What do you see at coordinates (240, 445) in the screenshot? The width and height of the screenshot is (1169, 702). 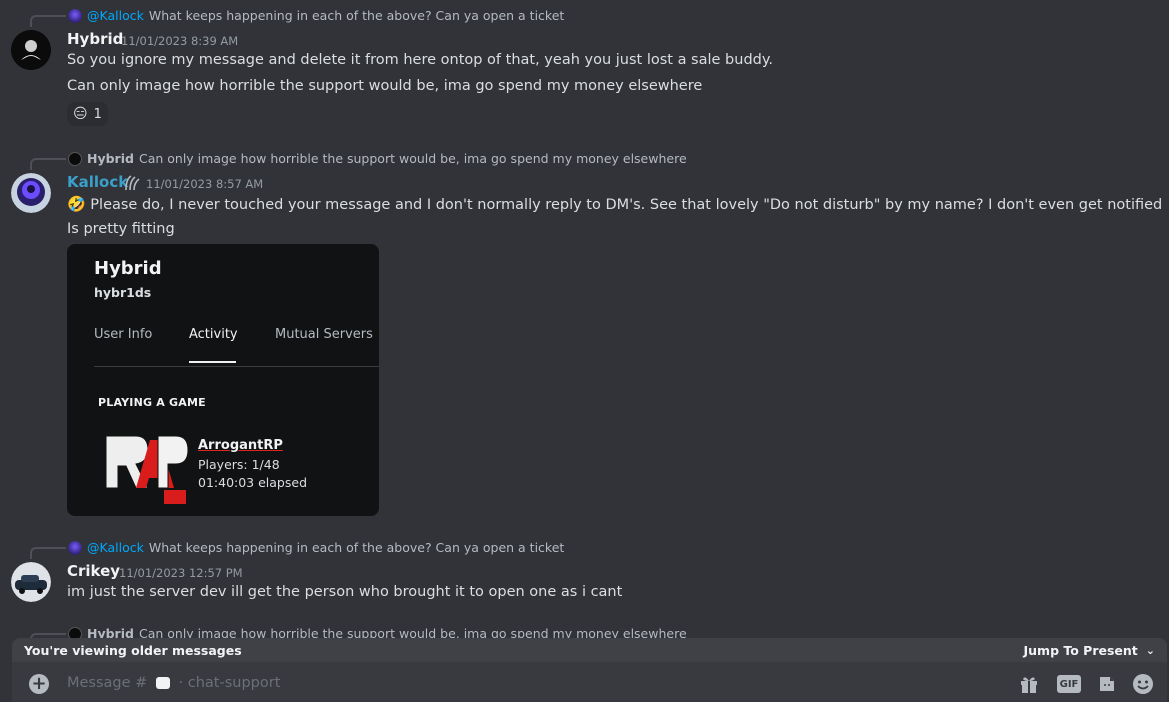 I see `game-name: ArrogantRP` at bounding box center [240, 445].